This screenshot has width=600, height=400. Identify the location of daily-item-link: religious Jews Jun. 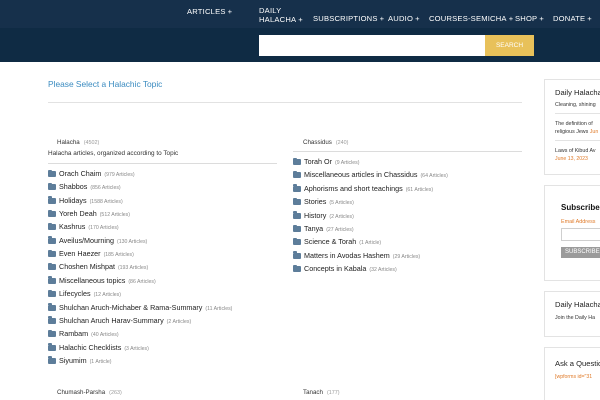
(576, 132).